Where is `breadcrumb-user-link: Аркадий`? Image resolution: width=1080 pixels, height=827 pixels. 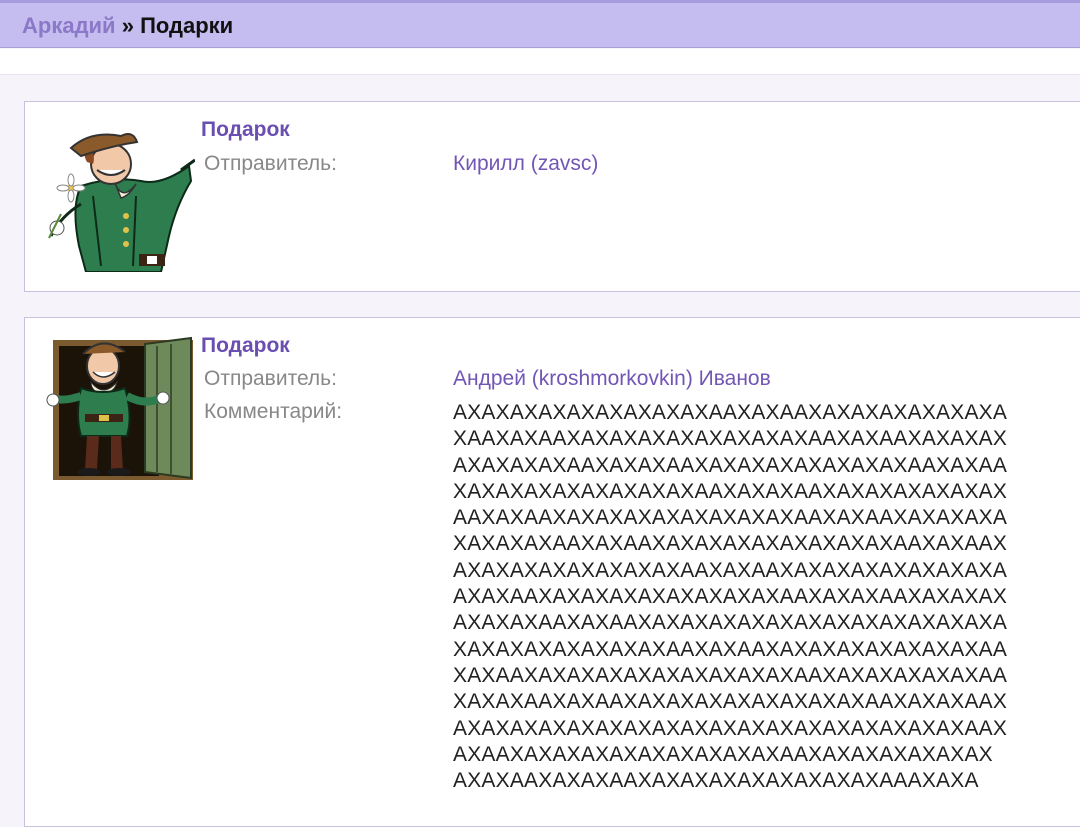
breadcrumb-user-link: Аркадий is located at coordinates (69, 25).